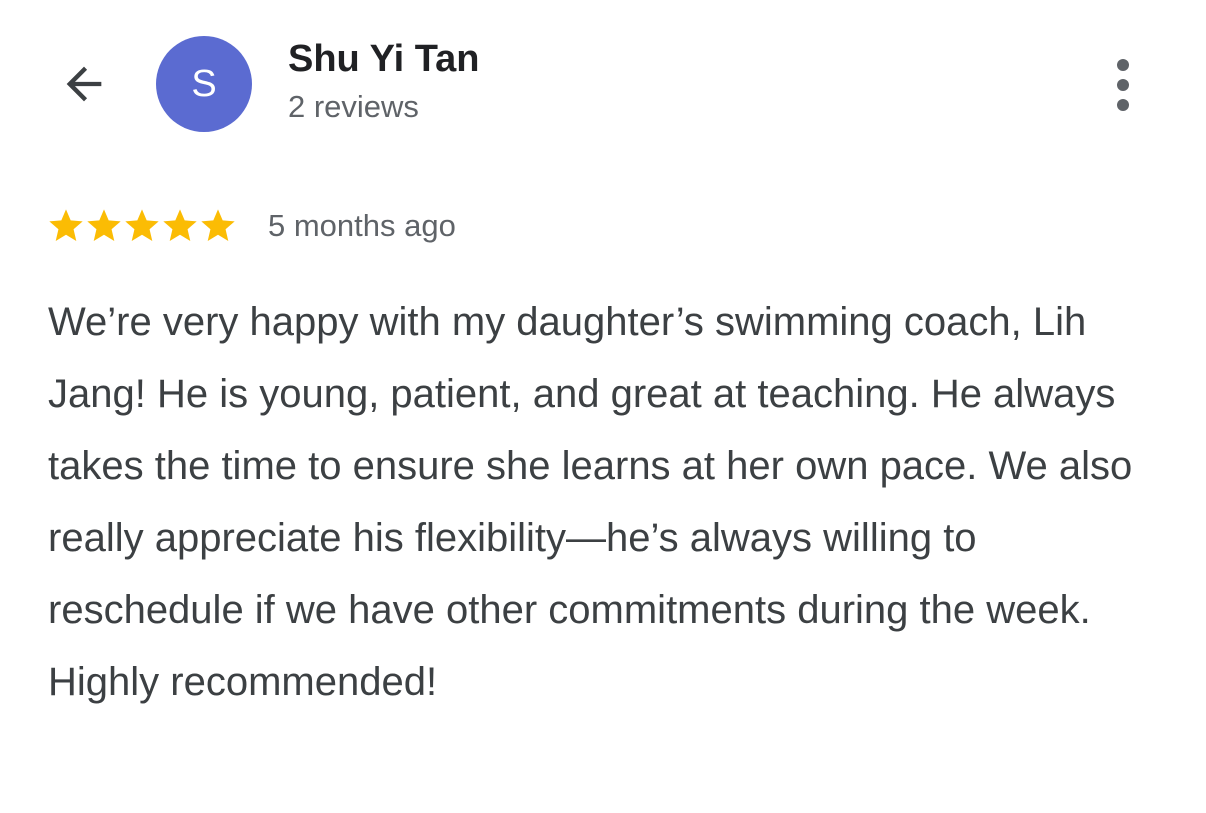 Image resolution: width=1206 pixels, height=813 pixels. Describe the element at coordinates (383, 59) in the screenshot. I see `reviewer-name: Shu Yi Tan` at that location.